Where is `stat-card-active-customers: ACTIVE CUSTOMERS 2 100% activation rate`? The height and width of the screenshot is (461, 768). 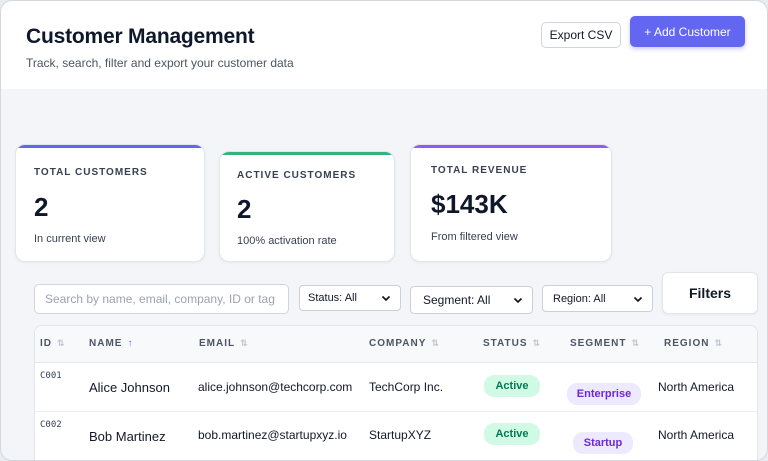
stat-card-active-customers: ACTIVE CUSTOMERS 2 100% activation rate is located at coordinates (307, 206).